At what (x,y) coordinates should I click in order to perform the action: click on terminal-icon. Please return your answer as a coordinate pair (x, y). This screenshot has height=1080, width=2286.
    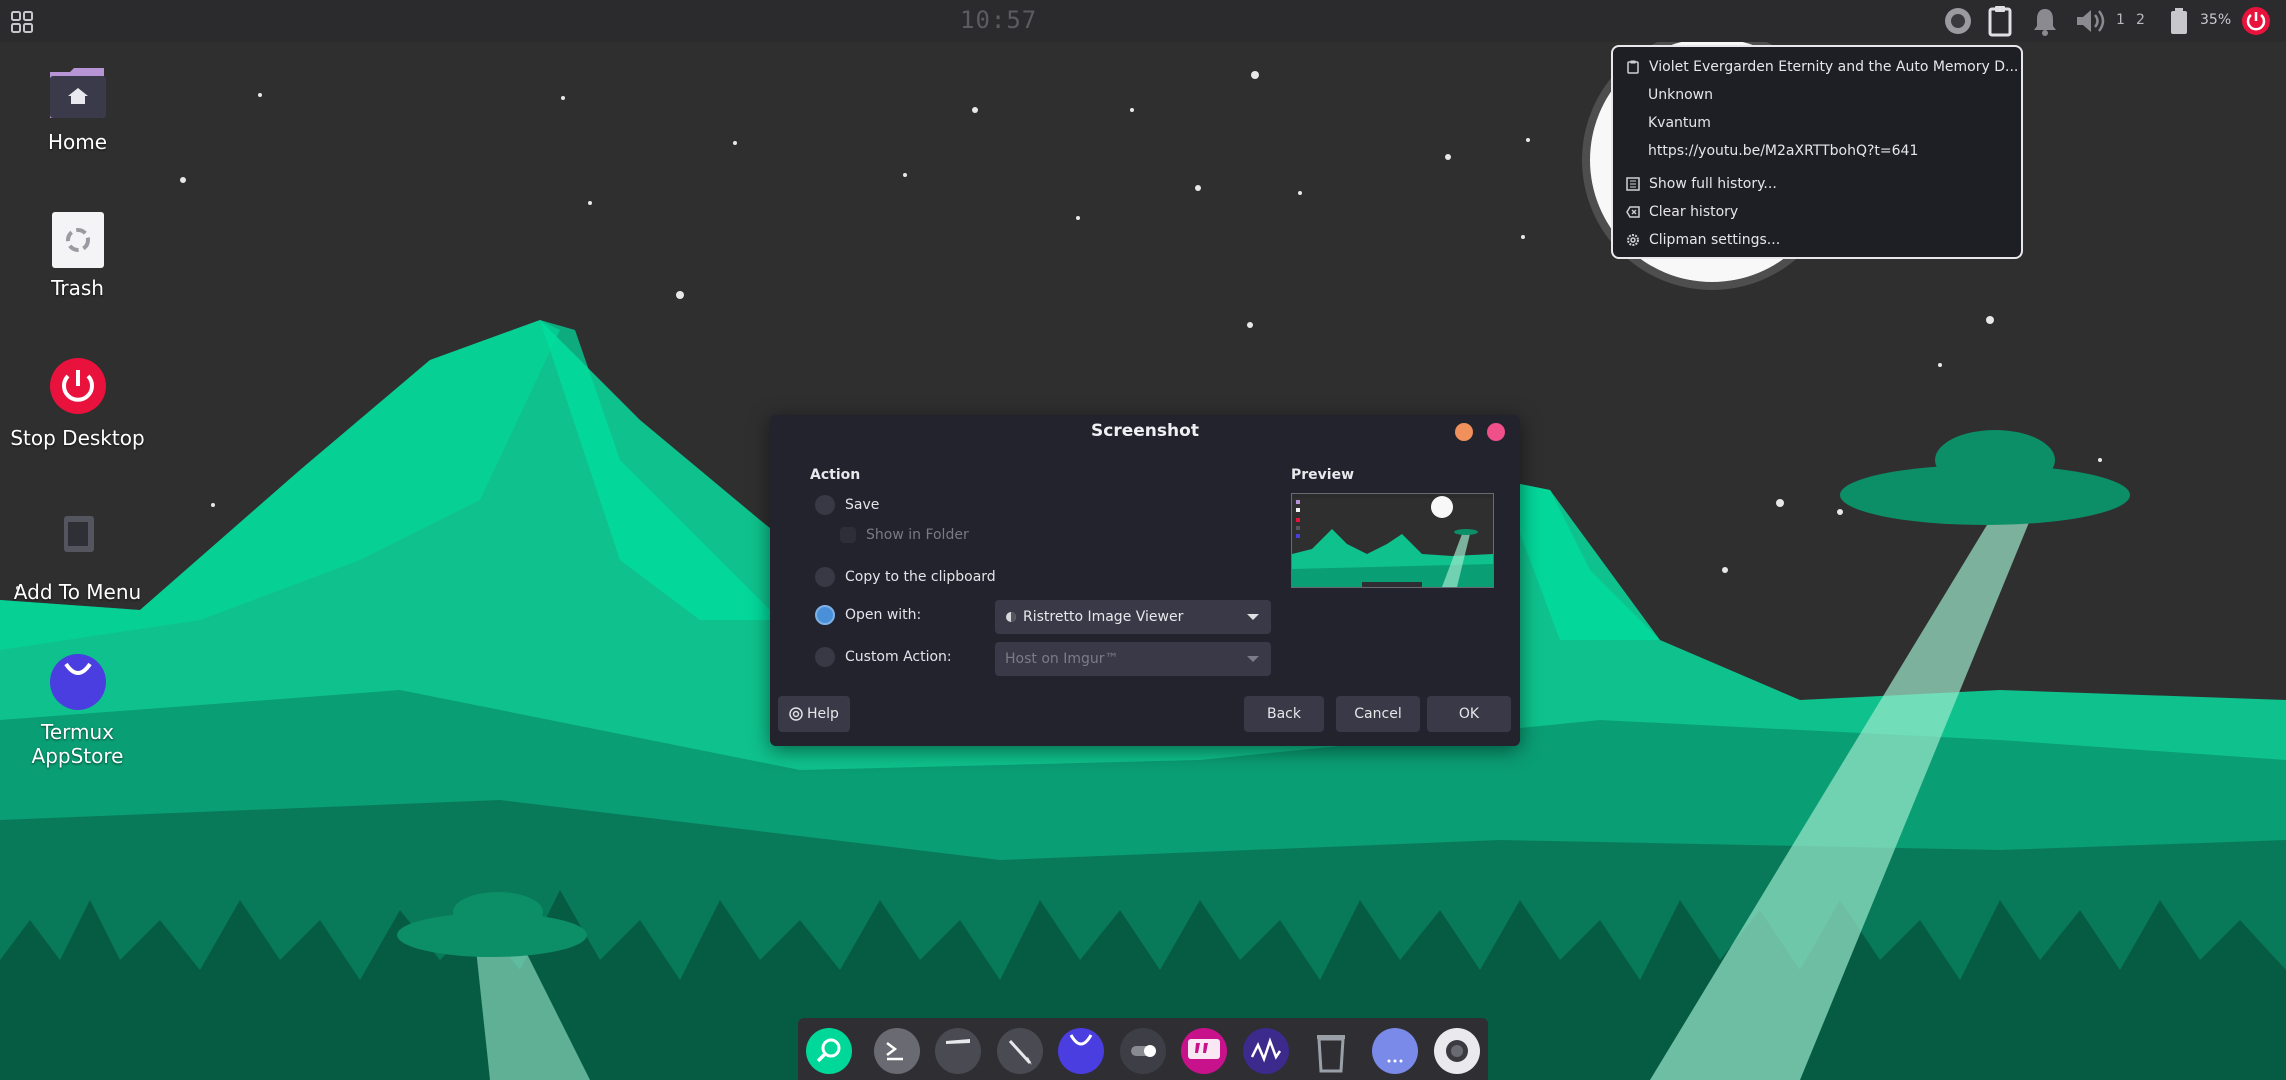
    Looking at the image, I should click on (897, 1051).